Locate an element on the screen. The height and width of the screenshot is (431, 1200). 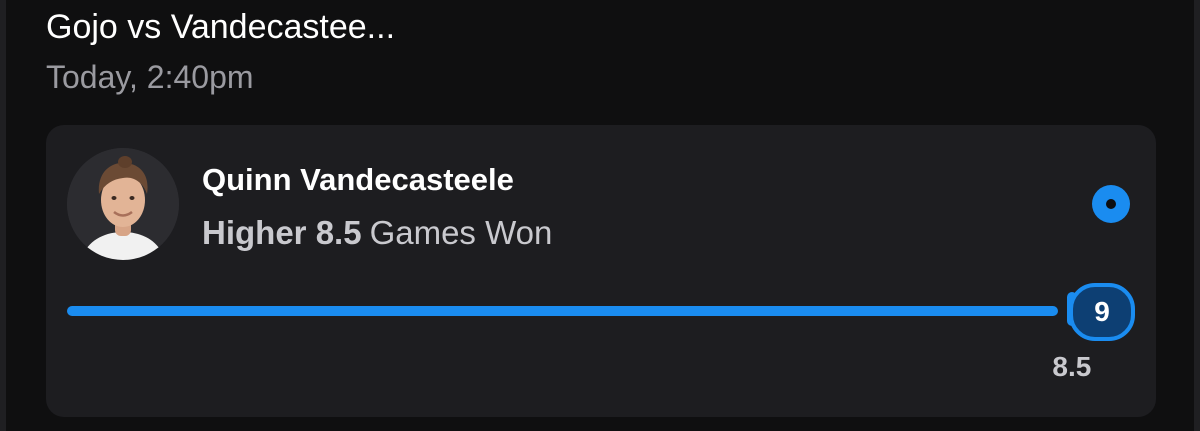
progress-track is located at coordinates (599, 311).